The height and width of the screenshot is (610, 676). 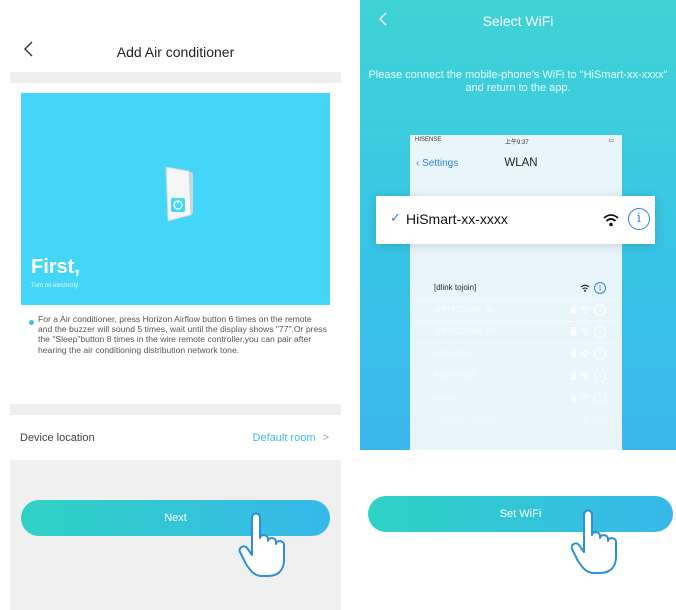 What do you see at coordinates (516, 289) in the screenshot?
I see `network-row: [dlink tojoin] i` at bounding box center [516, 289].